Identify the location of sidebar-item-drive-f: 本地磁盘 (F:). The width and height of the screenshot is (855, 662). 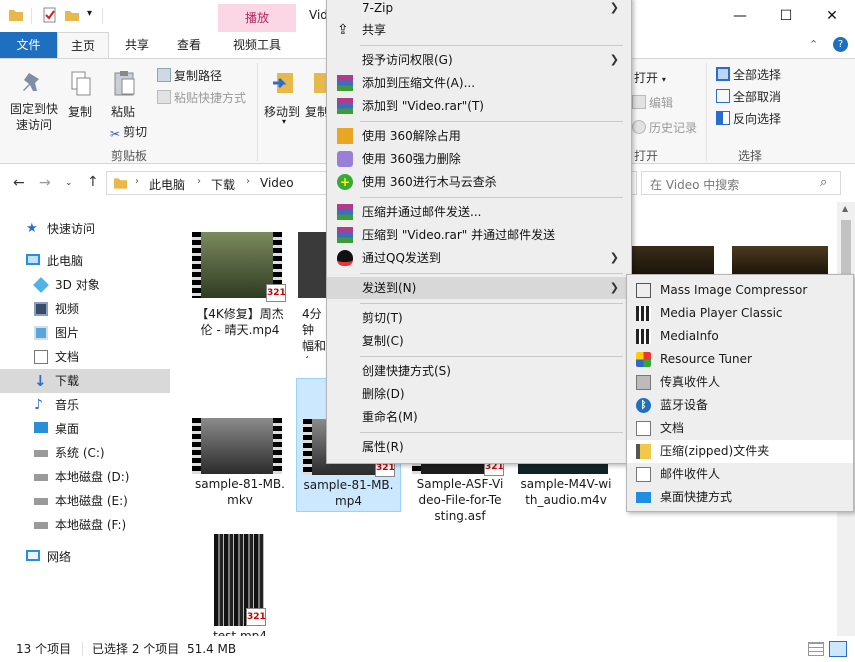
(85, 525).